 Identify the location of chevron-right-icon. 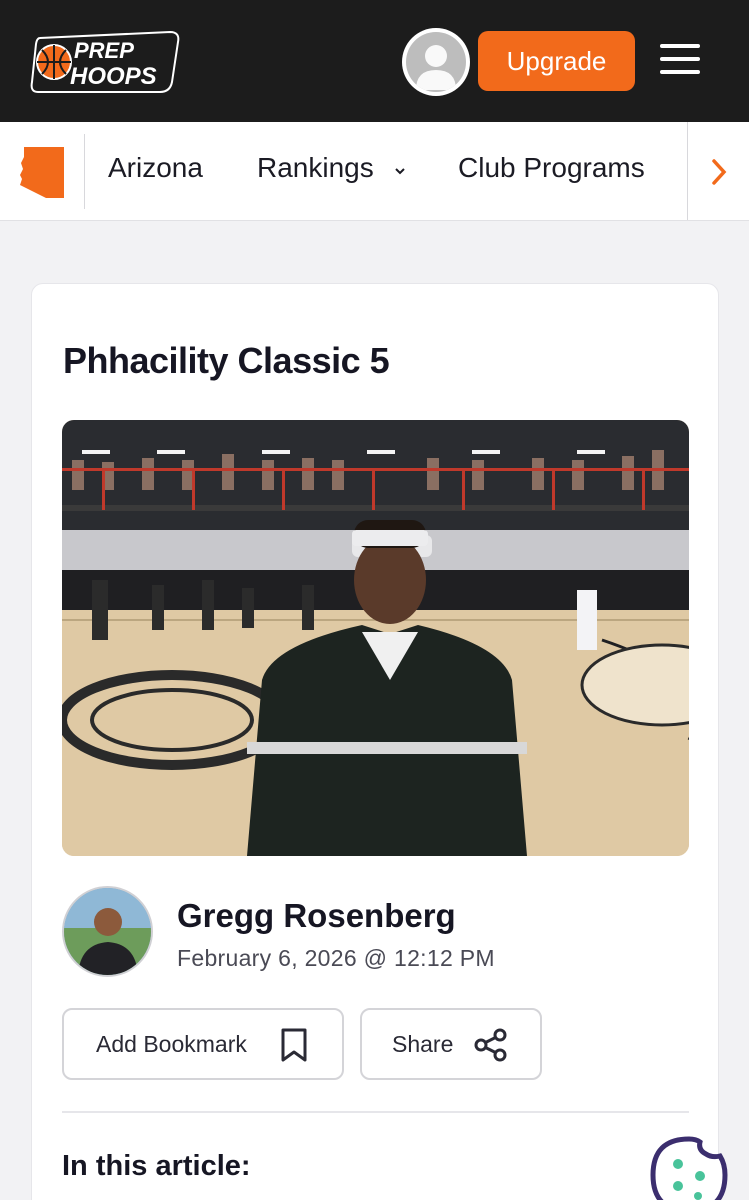
(719, 172).